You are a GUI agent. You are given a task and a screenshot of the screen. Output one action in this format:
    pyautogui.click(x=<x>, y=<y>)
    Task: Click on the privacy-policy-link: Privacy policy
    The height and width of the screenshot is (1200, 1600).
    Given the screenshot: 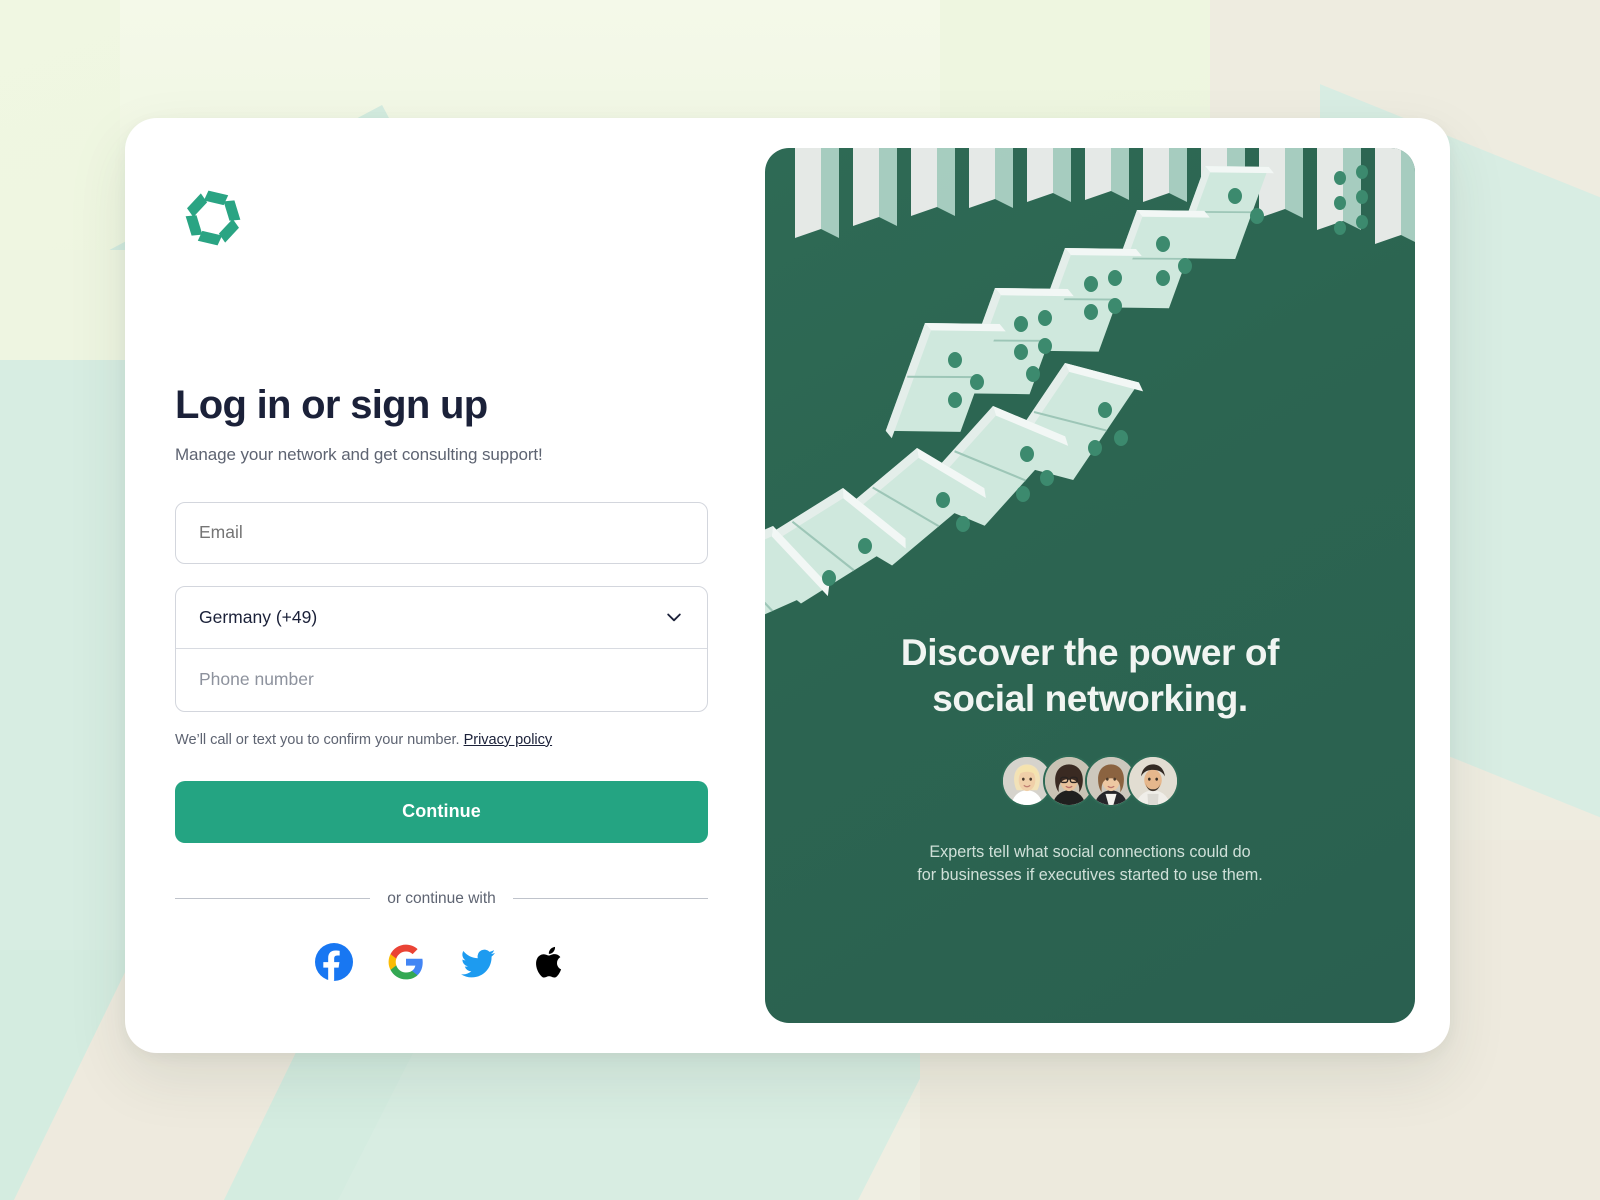 What is the action you would take?
    pyautogui.click(x=508, y=740)
    